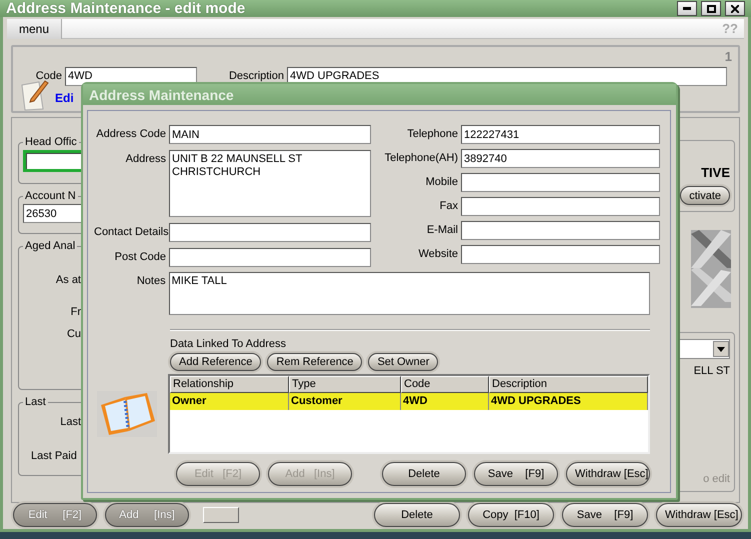 This screenshot has height=539, width=751. What do you see at coordinates (403, 362) in the screenshot?
I see `reference-button: Set Owner` at bounding box center [403, 362].